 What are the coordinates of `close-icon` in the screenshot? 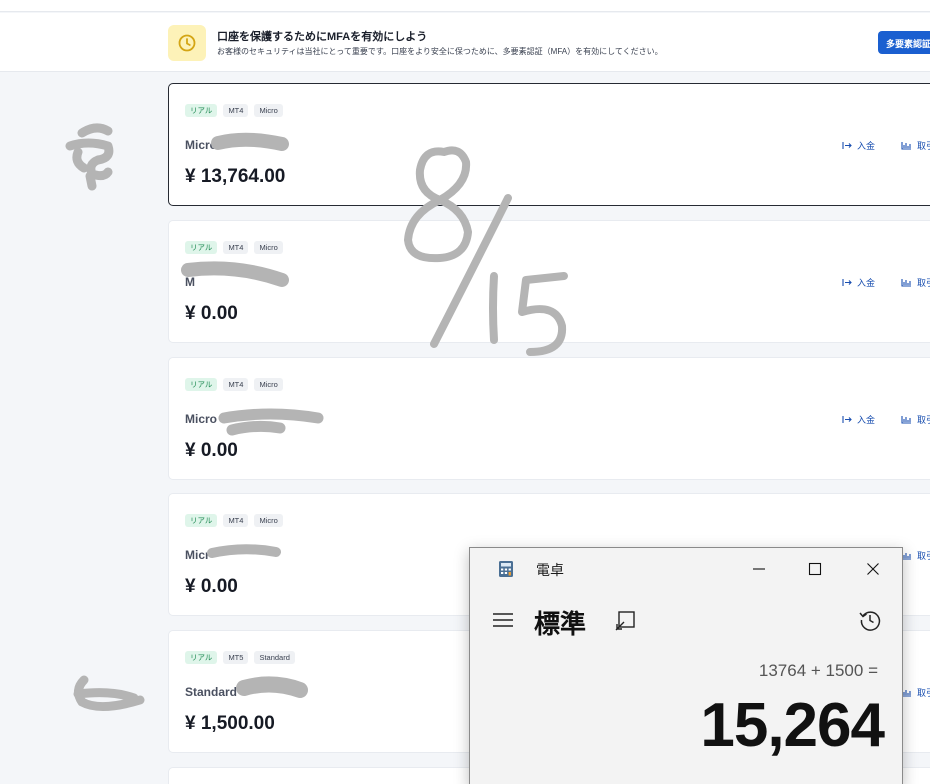 It's located at (873, 569).